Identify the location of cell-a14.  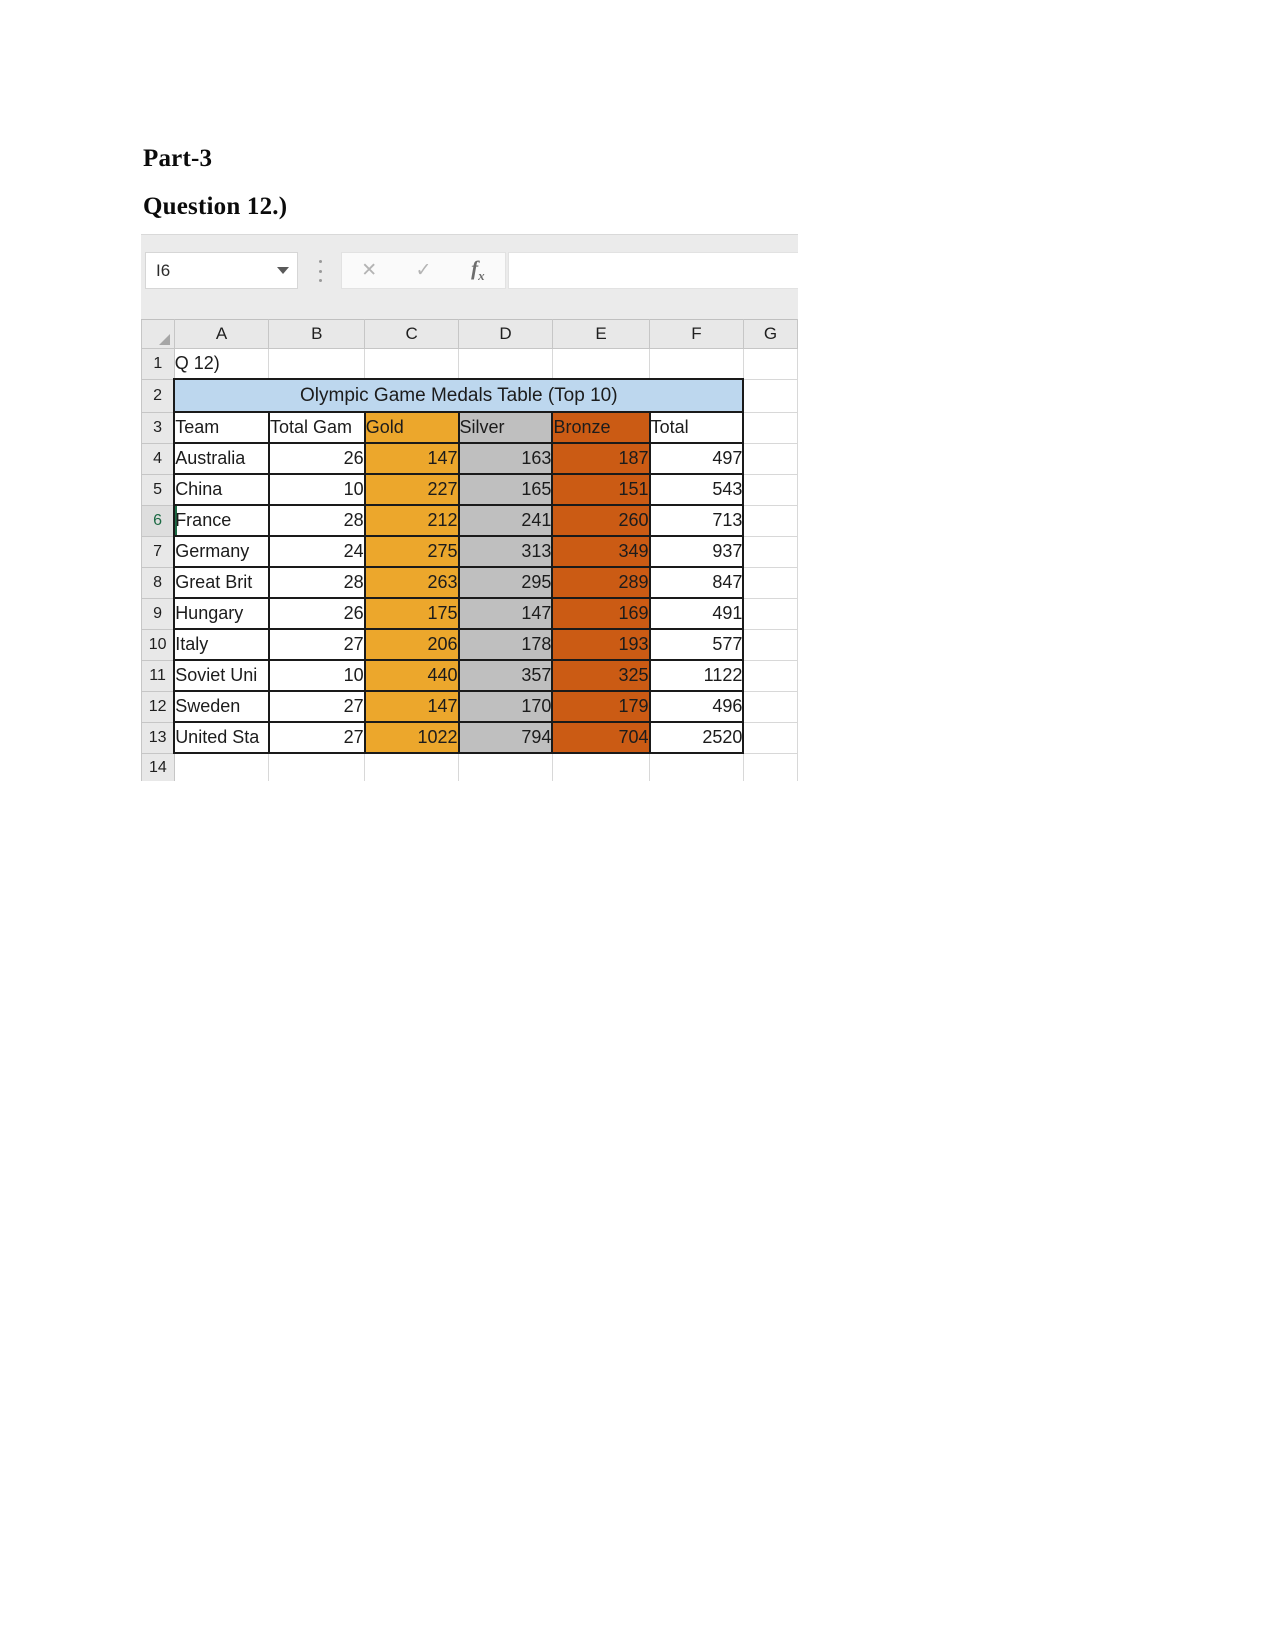
(222, 767).